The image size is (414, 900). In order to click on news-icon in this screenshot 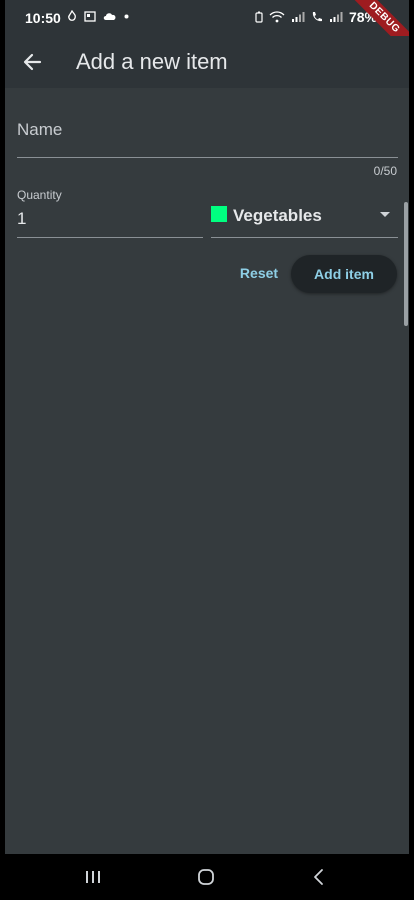, I will do `click(90, 16)`.